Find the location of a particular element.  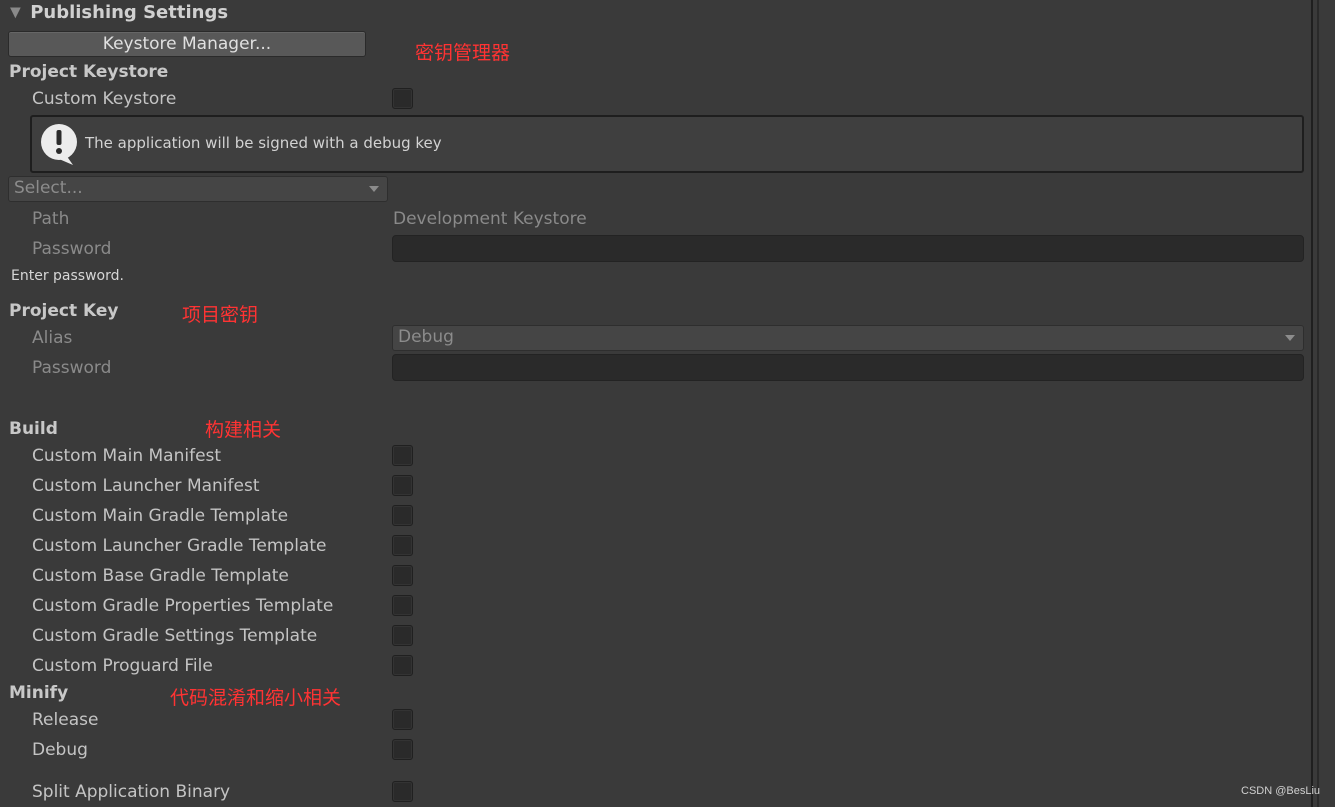

watermark: CSDN @BesLiu is located at coordinates (1281, 791).